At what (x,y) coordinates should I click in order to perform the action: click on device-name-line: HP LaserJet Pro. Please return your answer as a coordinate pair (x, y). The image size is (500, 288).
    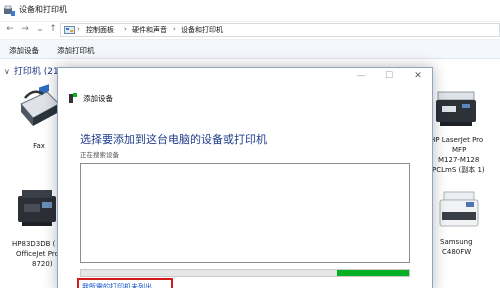
    Looking at the image, I should click on (457, 140).